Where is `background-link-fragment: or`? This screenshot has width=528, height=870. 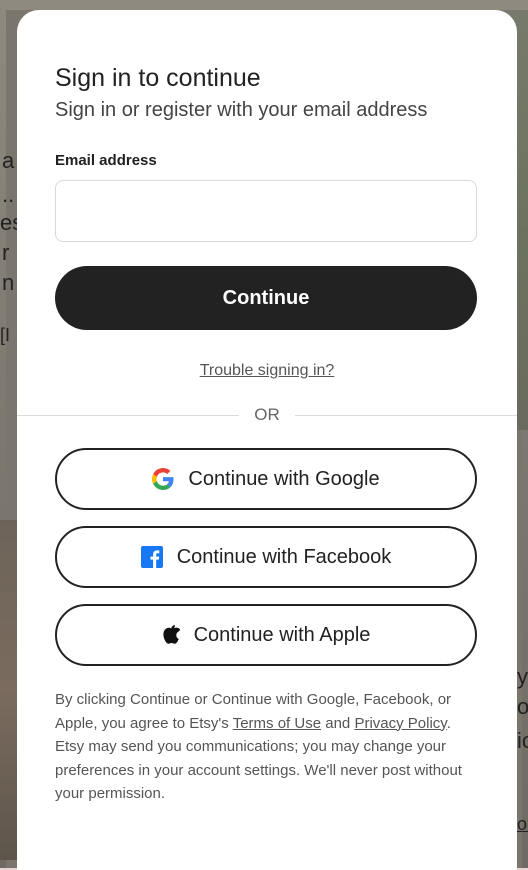 background-link-fragment: or is located at coordinates (522, 824).